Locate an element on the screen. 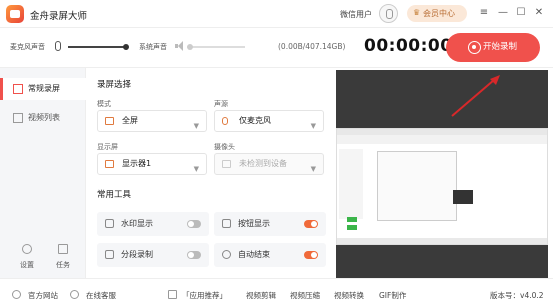 This screenshot has height=308, width=553. segment-icon is located at coordinates (109, 254).